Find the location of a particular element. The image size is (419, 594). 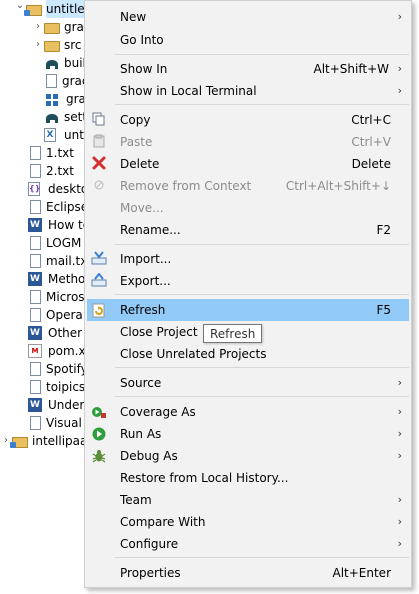

tree-item: {} deskto is located at coordinates (58, 189).